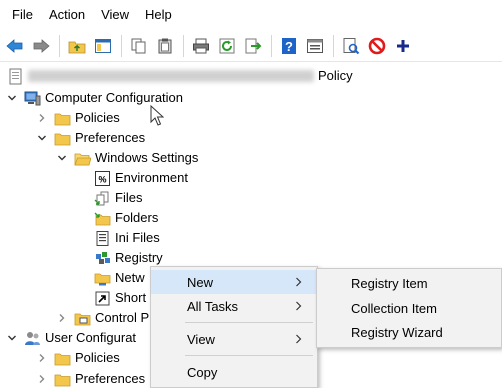  I want to click on menu-help: Help, so click(158, 15).